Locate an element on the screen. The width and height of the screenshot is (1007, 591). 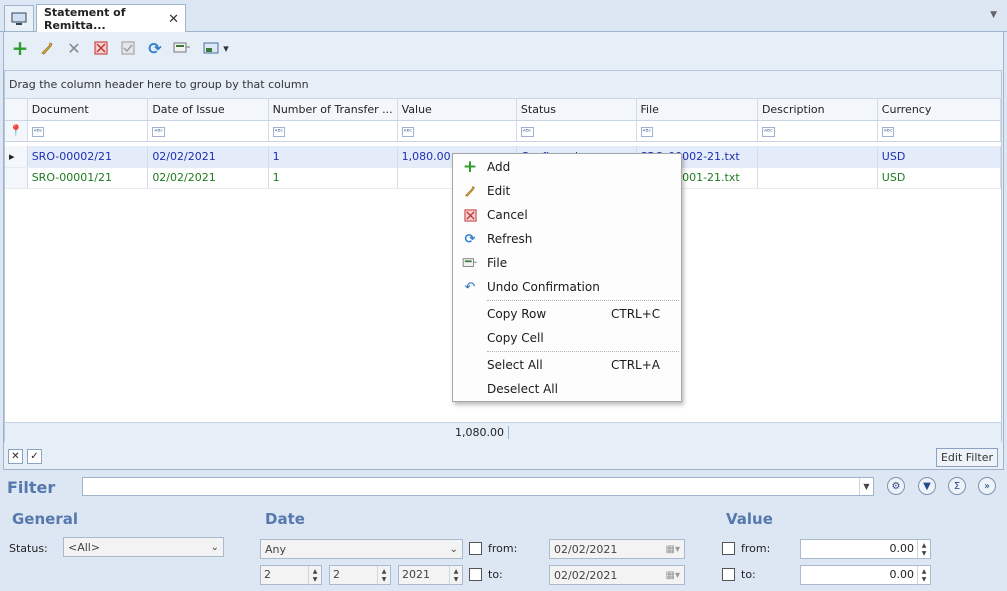
menu-item-copy-row: Copy Row CTRL+C is located at coordinates (567, 314).